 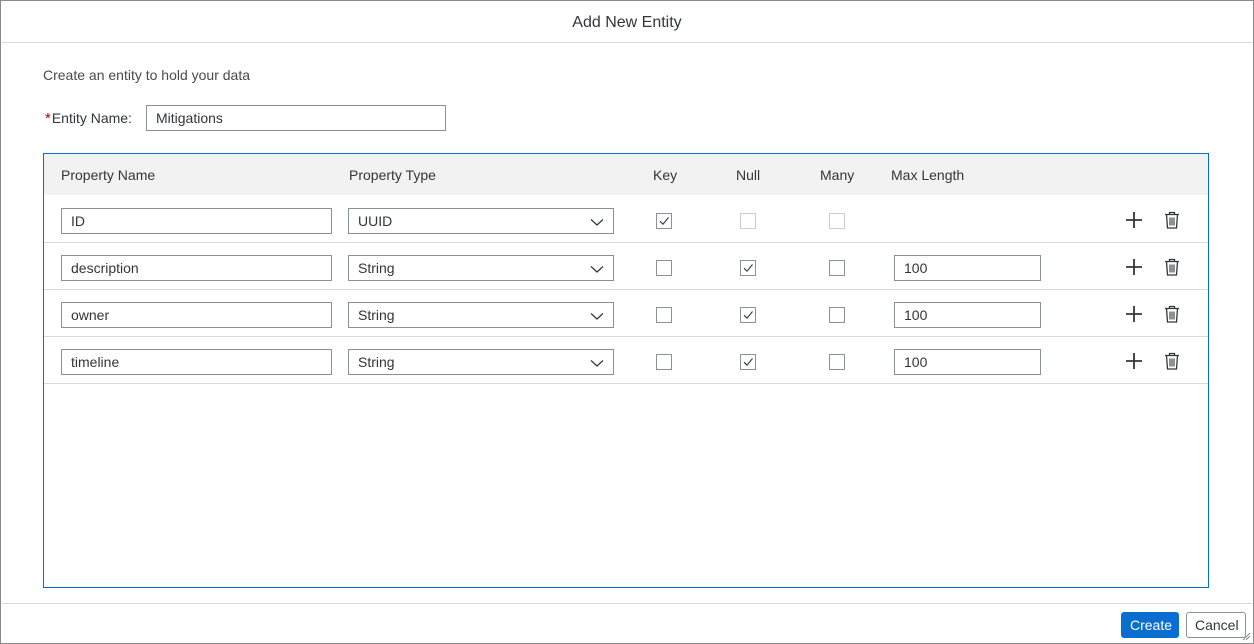 What do you see at coordinates (147, 75) in the screenshot?
I see `dialog-description: Create an entity to hold your data` at bounding box center [147, 75].